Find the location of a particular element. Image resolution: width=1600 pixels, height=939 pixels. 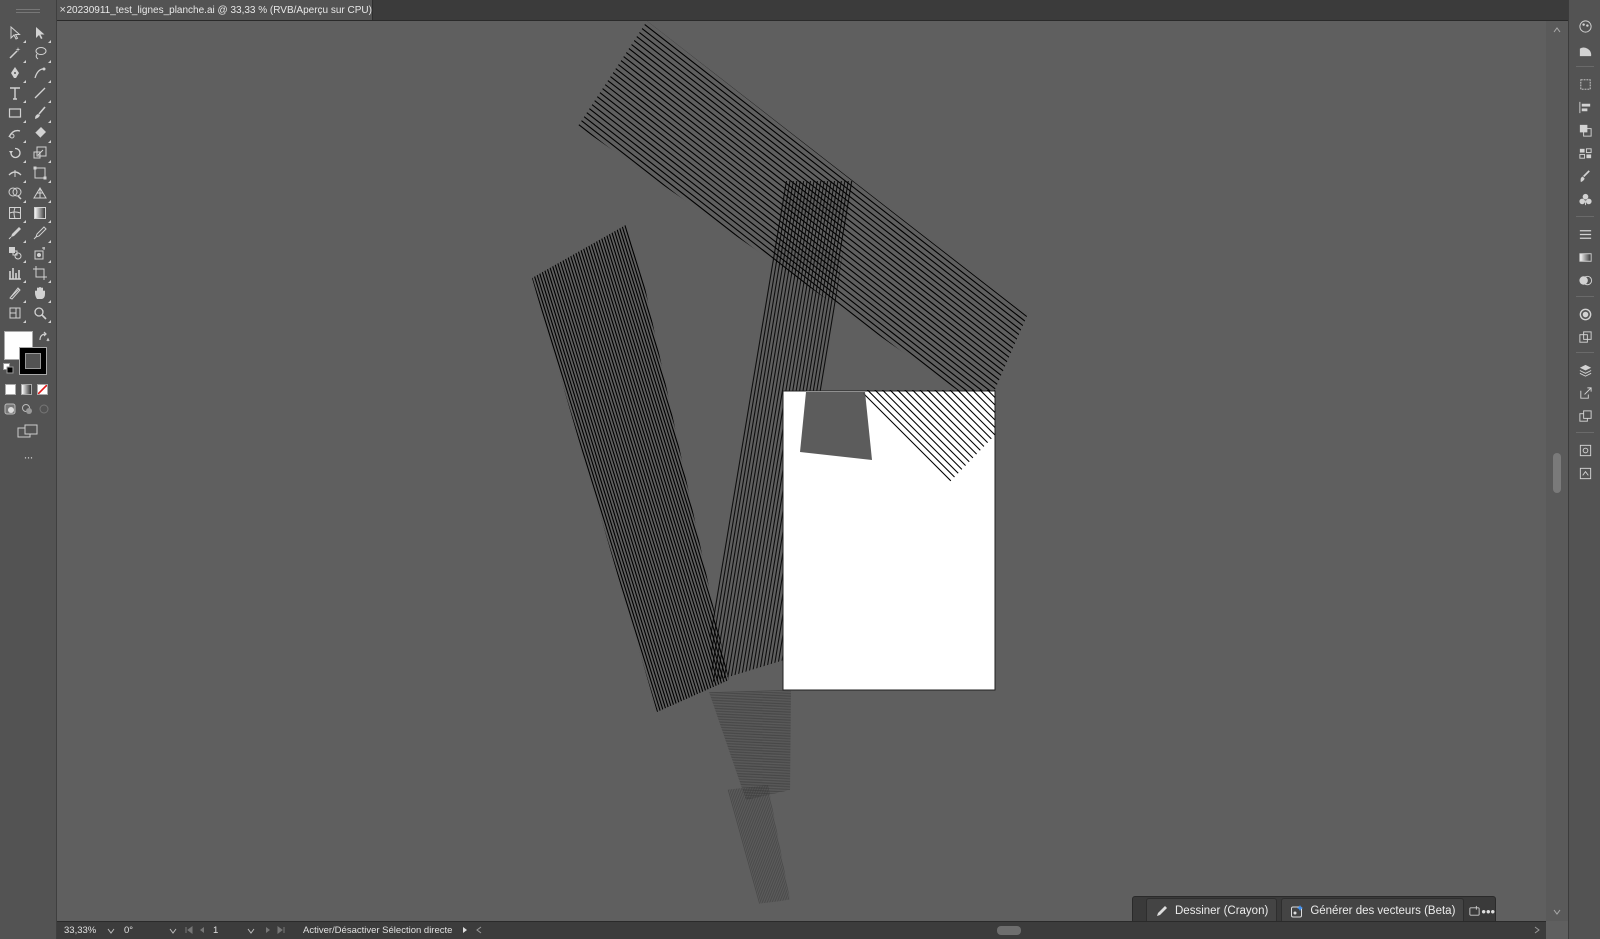

scroll-right-icon is located at coordinates (1537, 930).